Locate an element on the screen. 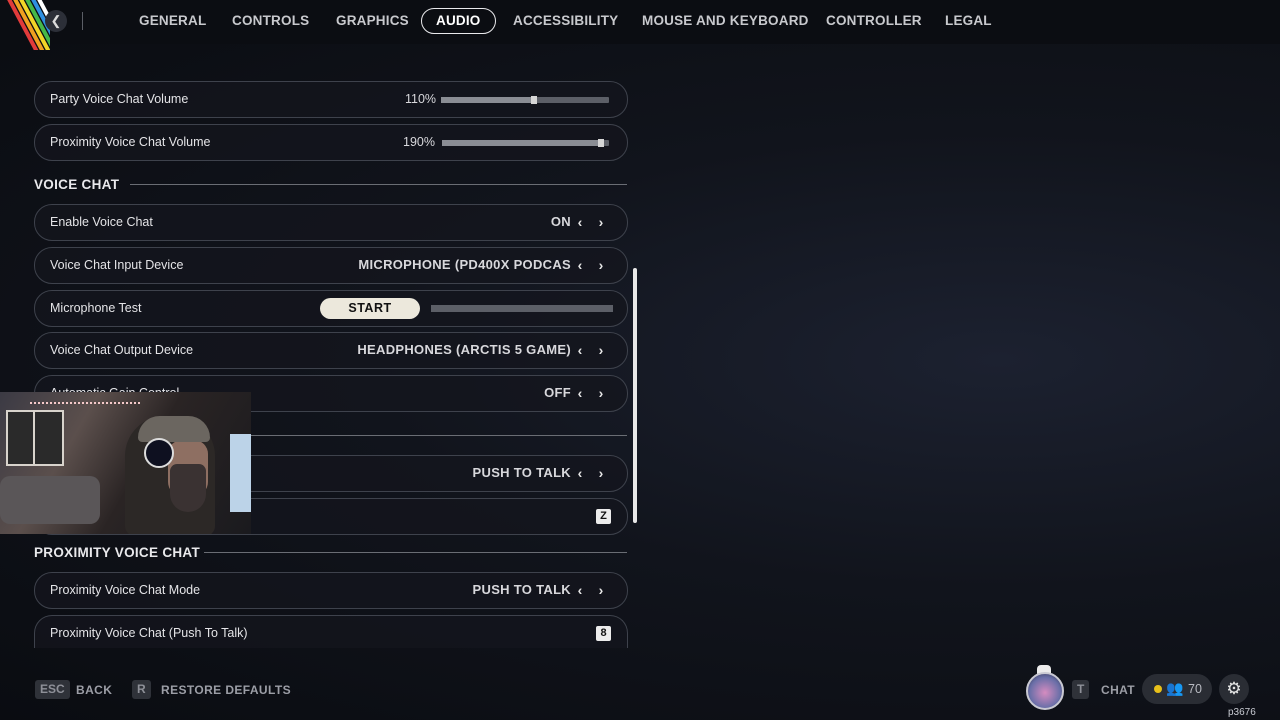 The height and width of the screenshot is (720, 1280). keybind-key: Z is located at coordinates (603, 516).